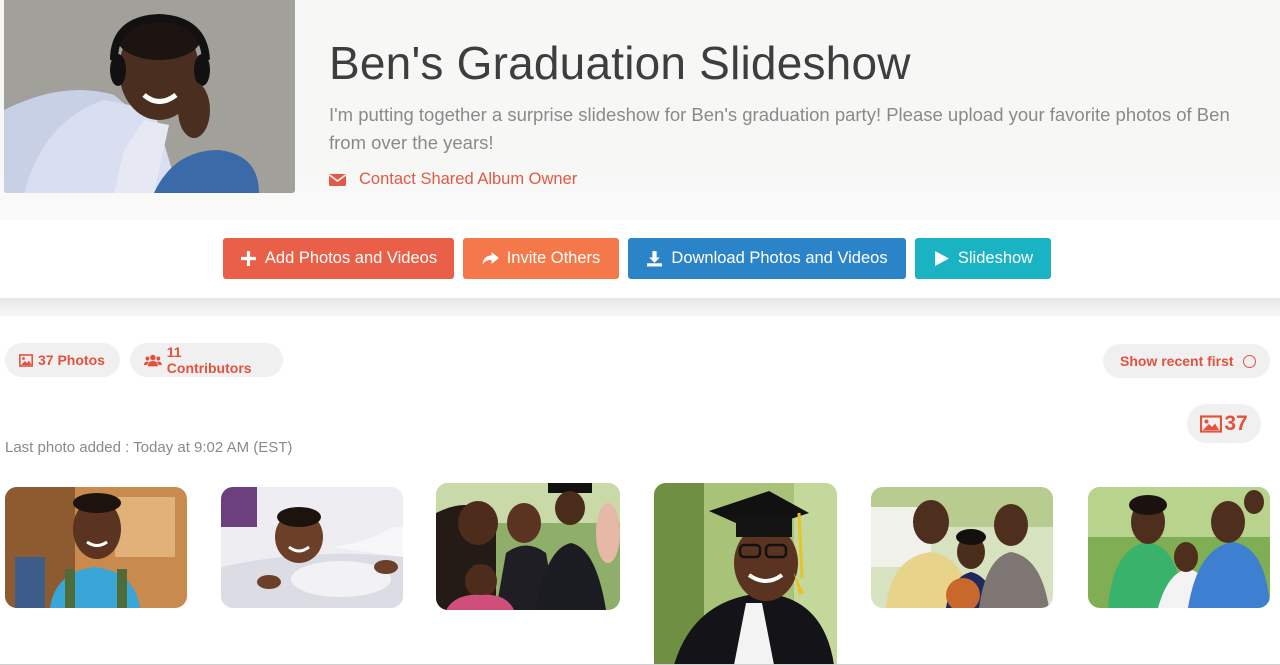  What do you see at coordinates (490, 258) in the screenshot?
I see `share-arrow-icon` at bounding box center [490, 258].